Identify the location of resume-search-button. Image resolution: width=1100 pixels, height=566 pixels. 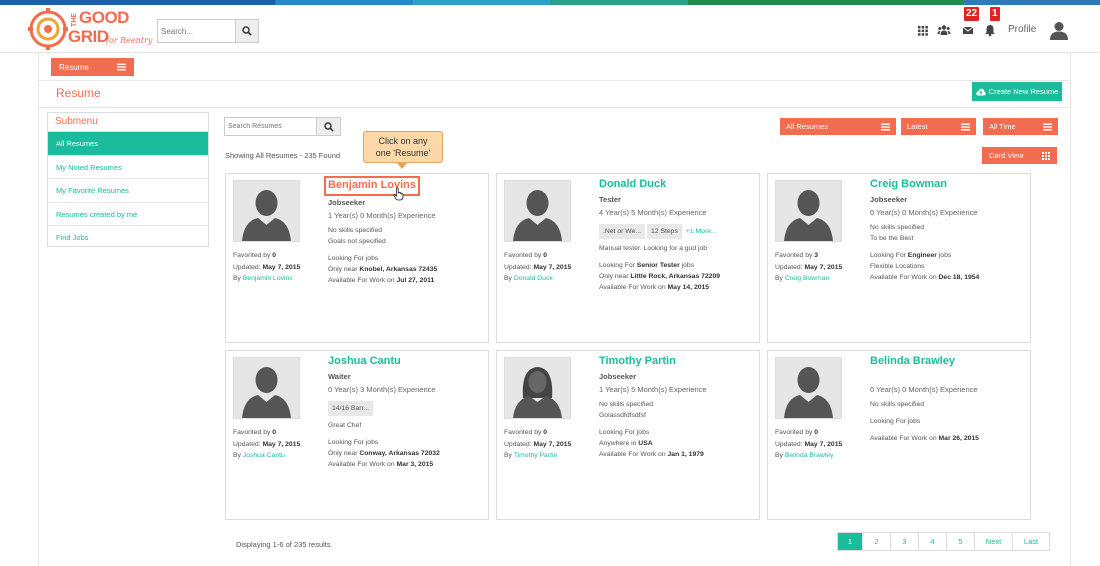
(328, 126).